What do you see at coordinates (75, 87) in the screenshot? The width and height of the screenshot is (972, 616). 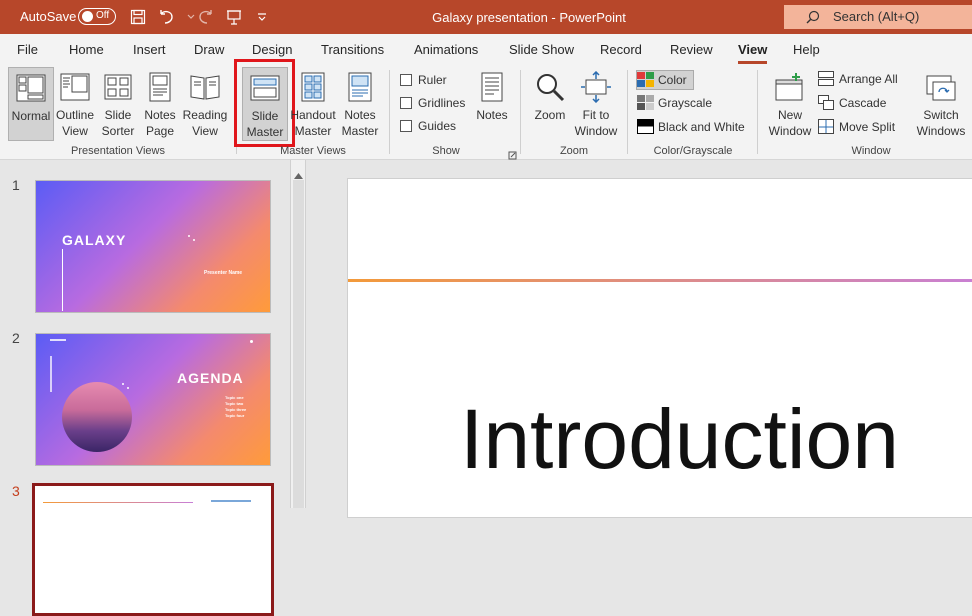 I see `outline-view-icon` at bounding box center [75, 87].